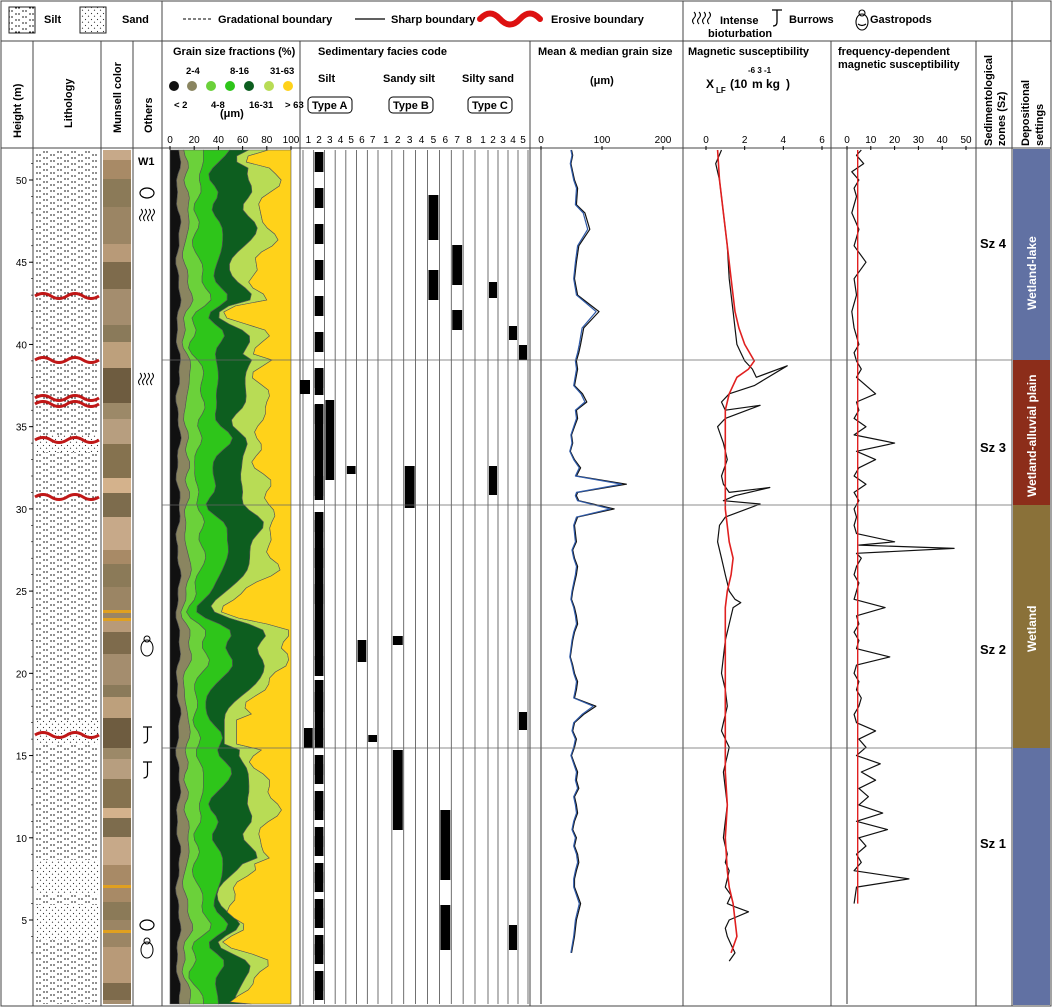 The height and width of the screenshot is (1007, 1052). What do you see at coordinates (282, 71) in the screenshot?
I see `grain-class-label: 31-63` at bounding box center [282, 71].